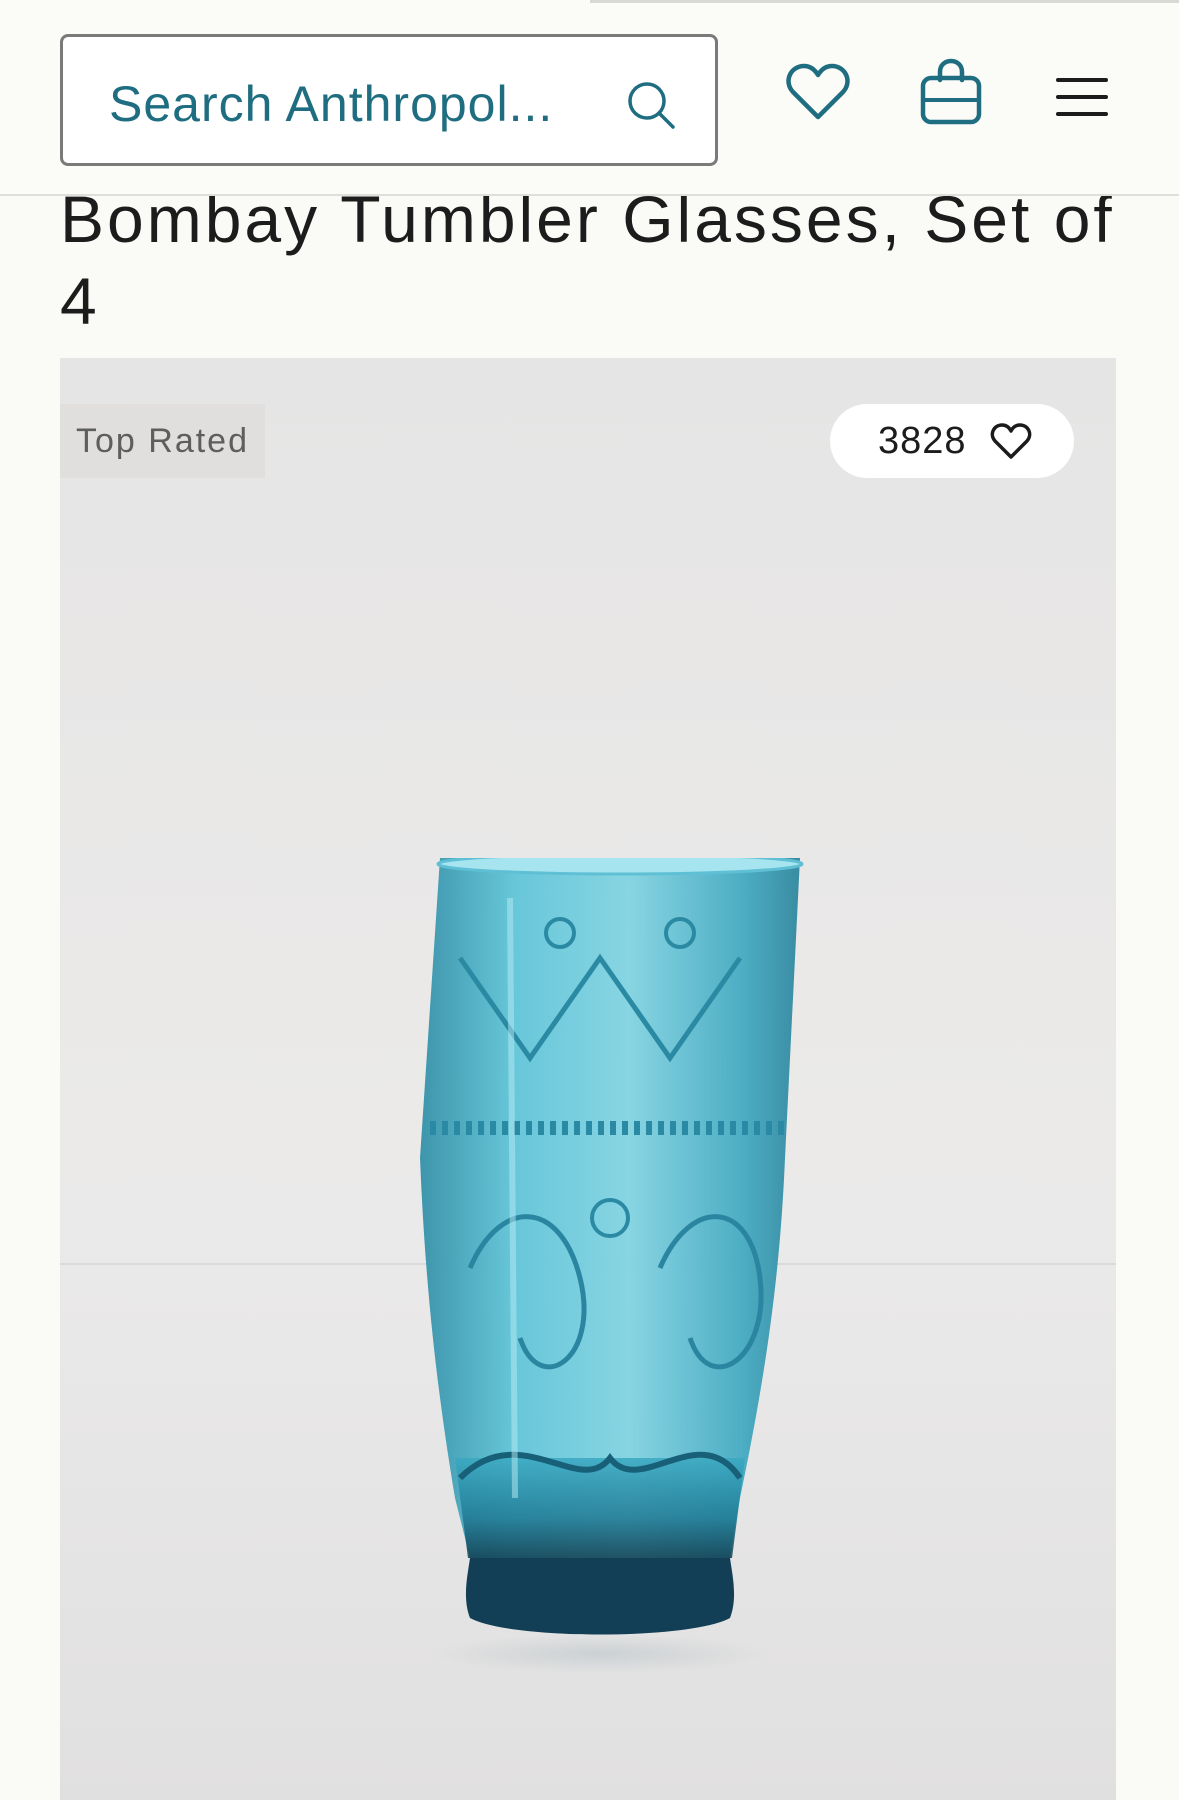 Image resolution: width=1179 pixels, height=1800 pixels. I want to click on favorite-count: 3828, so click(922, 441).